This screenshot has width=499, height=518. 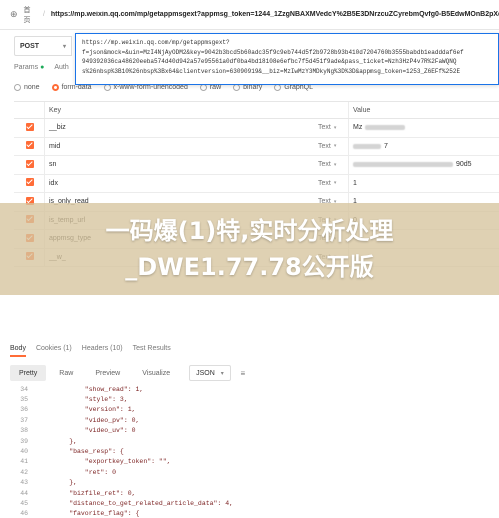 What do you see at coordinates (24, 503) in the screenshot?
I see `line-number: 45` at bounding box center [24, 503].